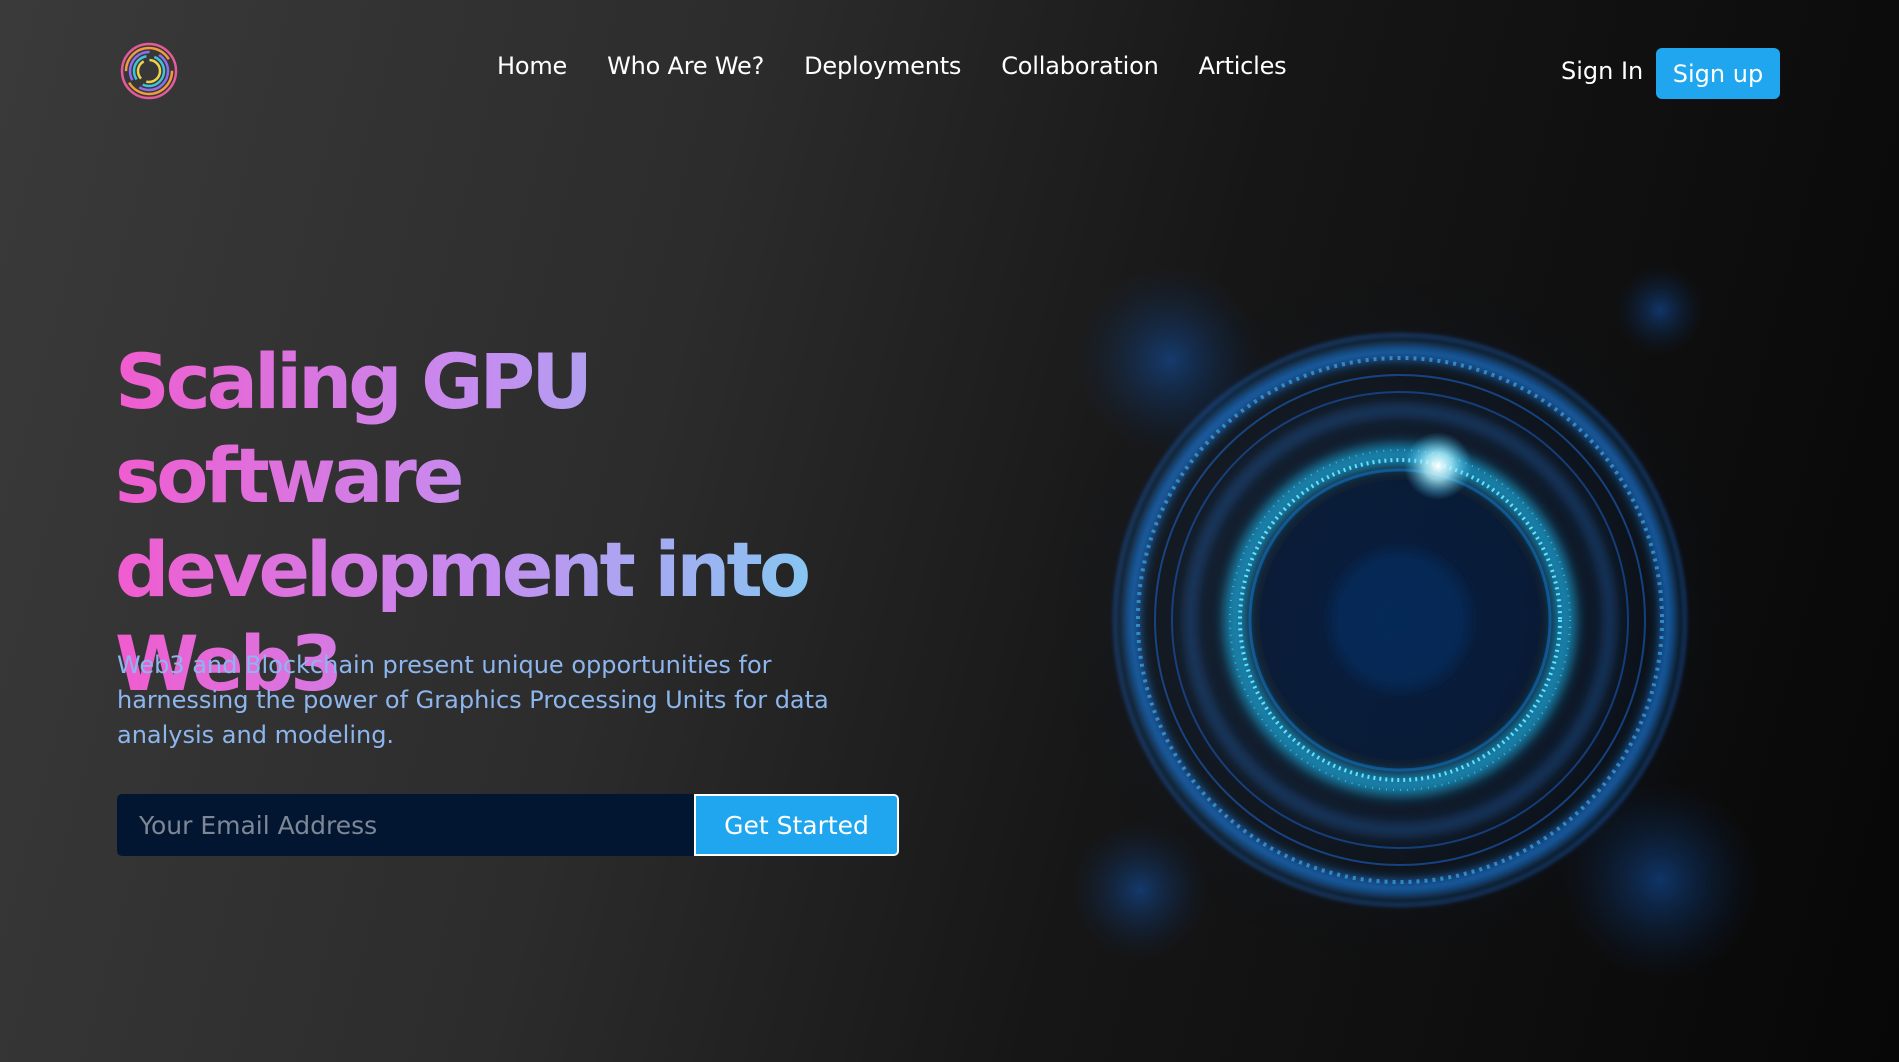 The height and width of the screenshot is (1062, 1899). I want to click on nav-link-articles: Articles, so click(1243, 66).